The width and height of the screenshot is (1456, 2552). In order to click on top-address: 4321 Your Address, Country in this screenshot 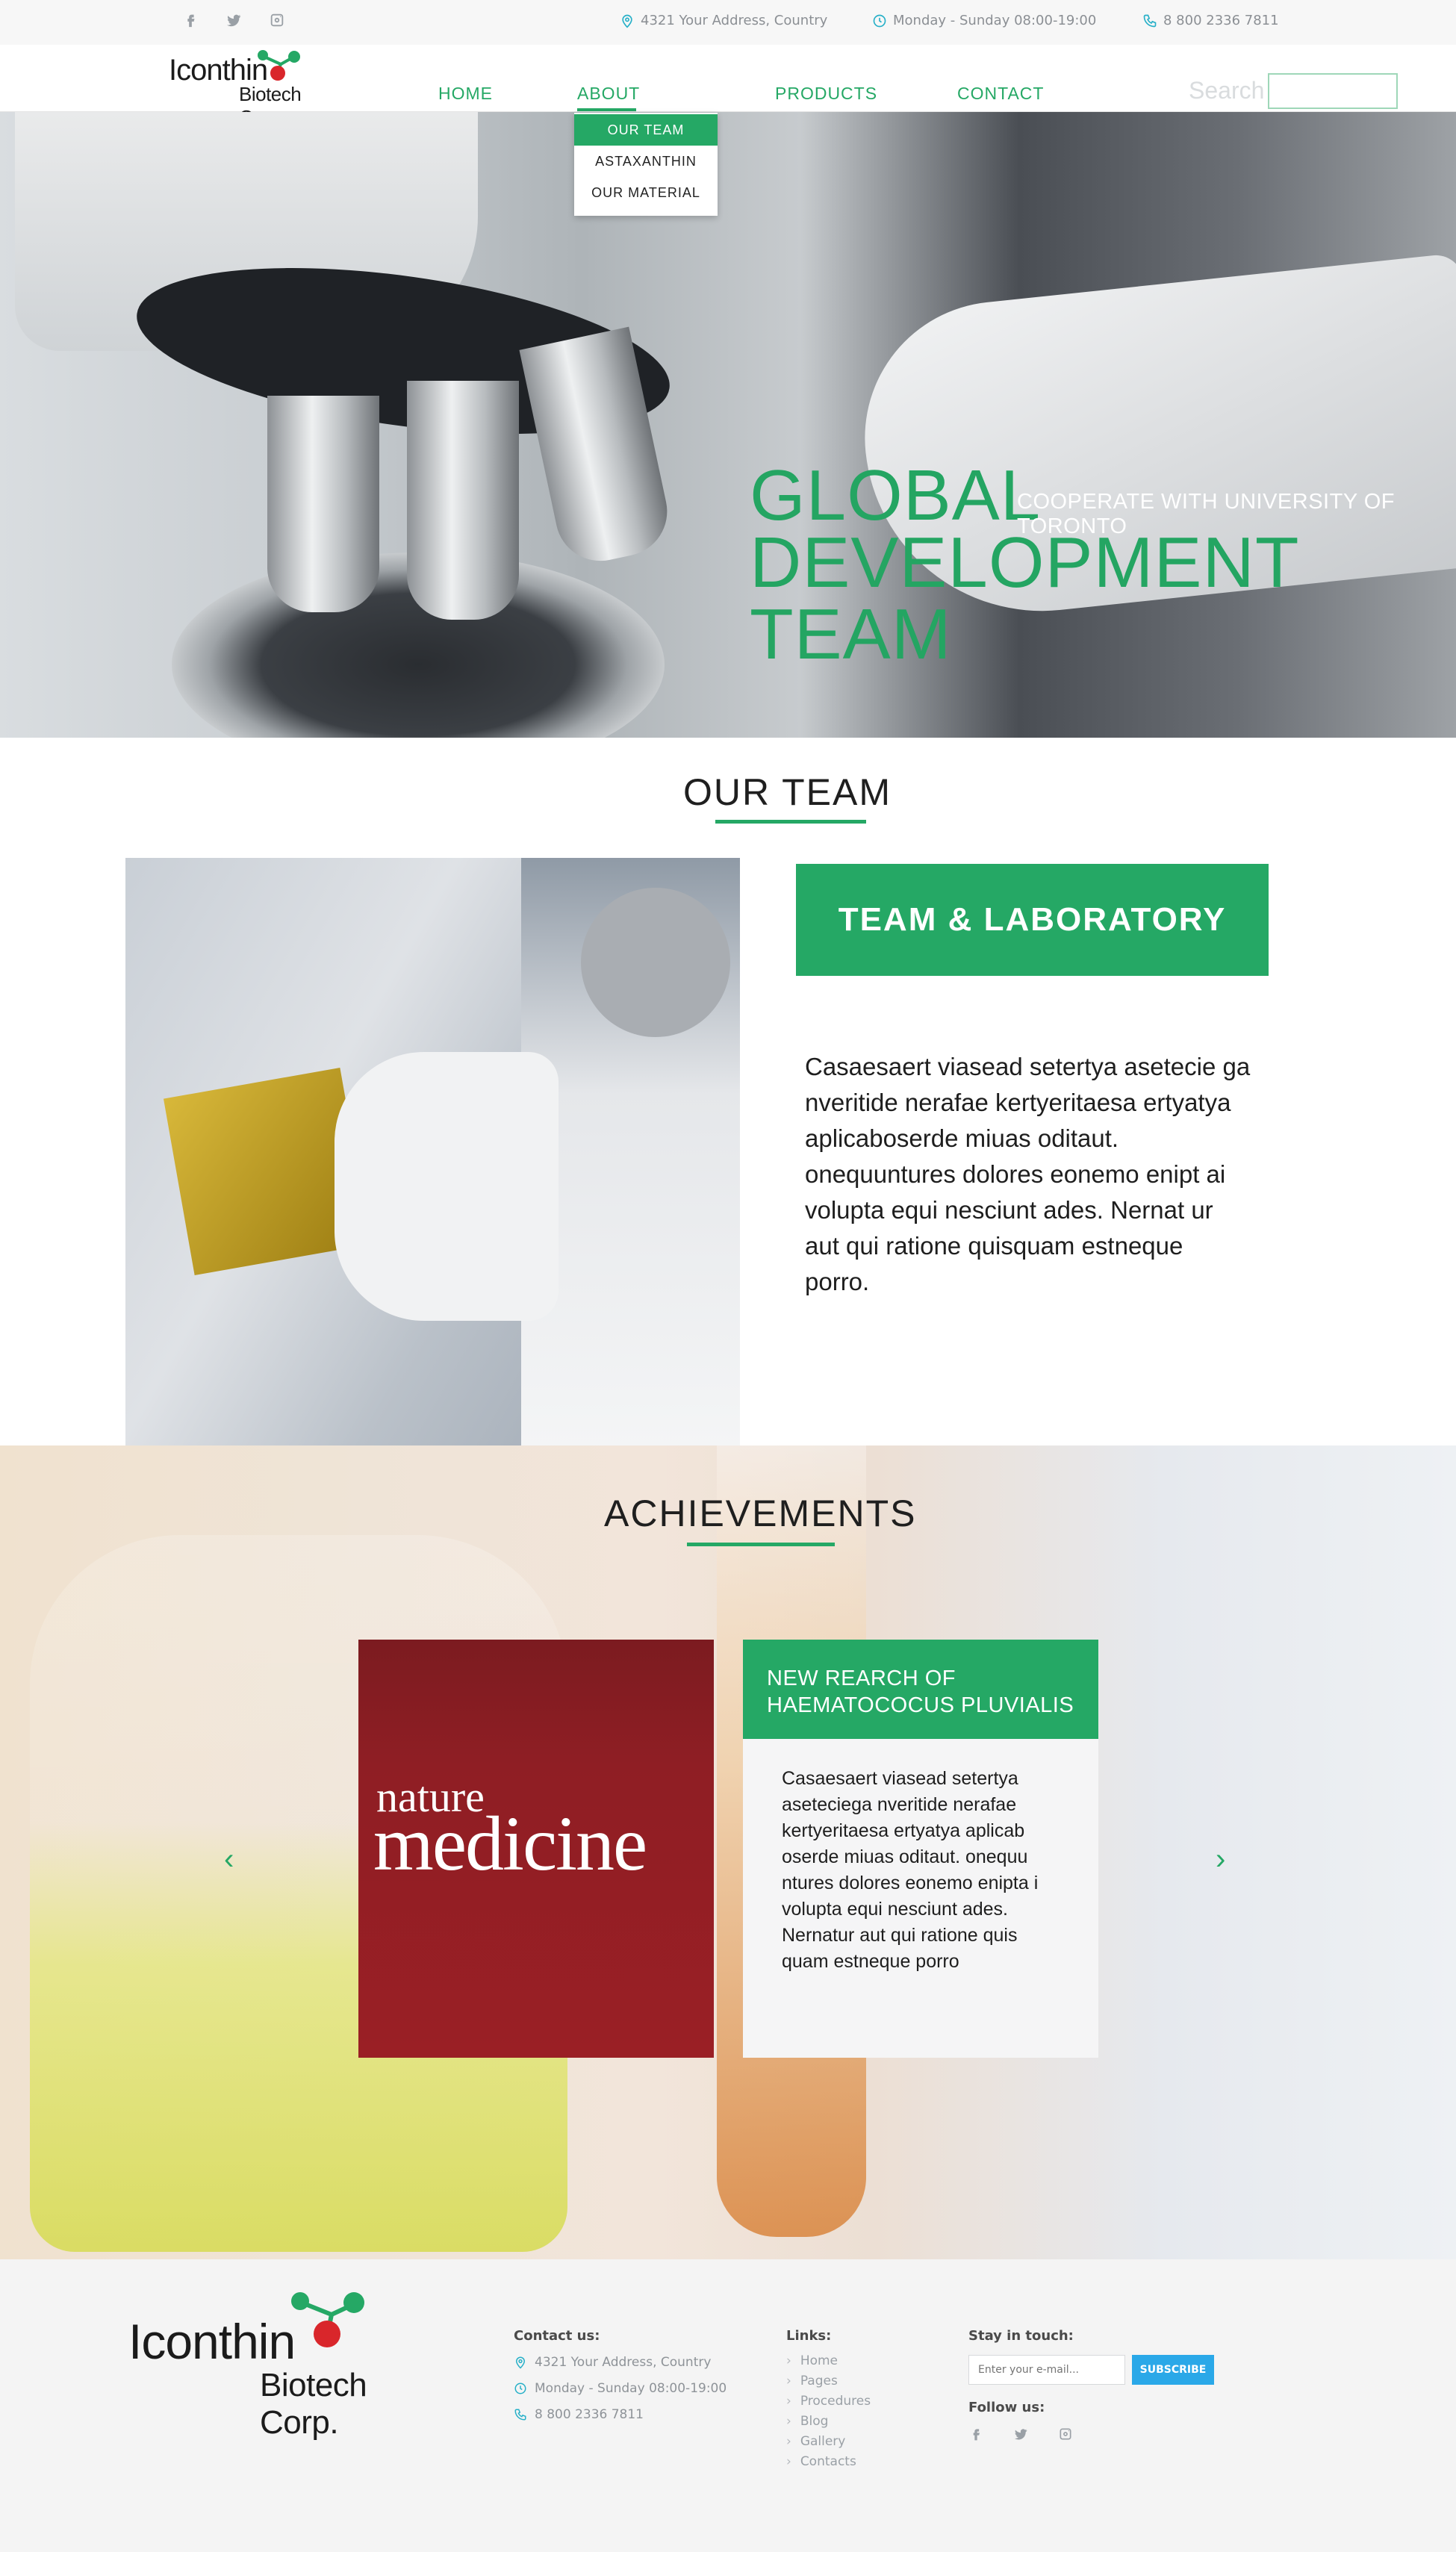, I will do `click(723, 21)`.